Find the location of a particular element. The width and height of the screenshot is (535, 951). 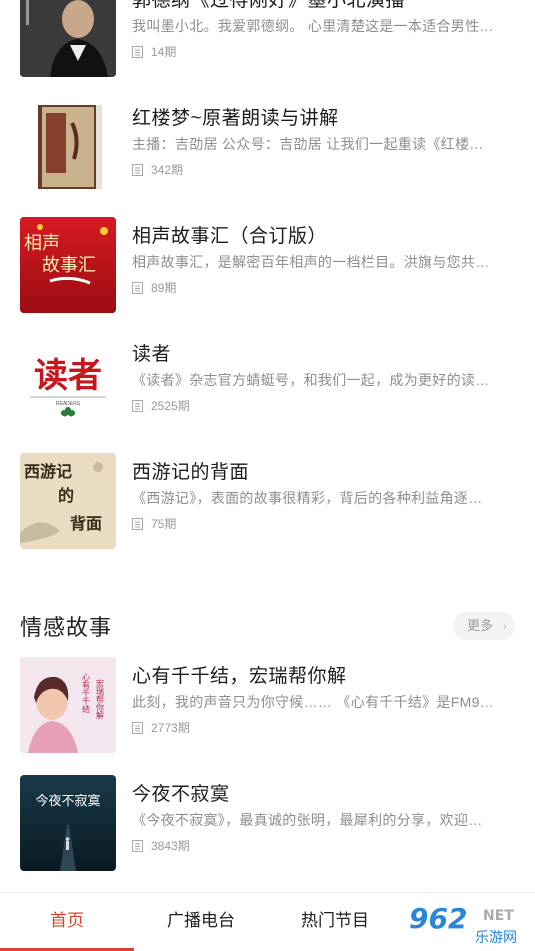

more-button-label: 更多 is located at coordinates (479, 625).